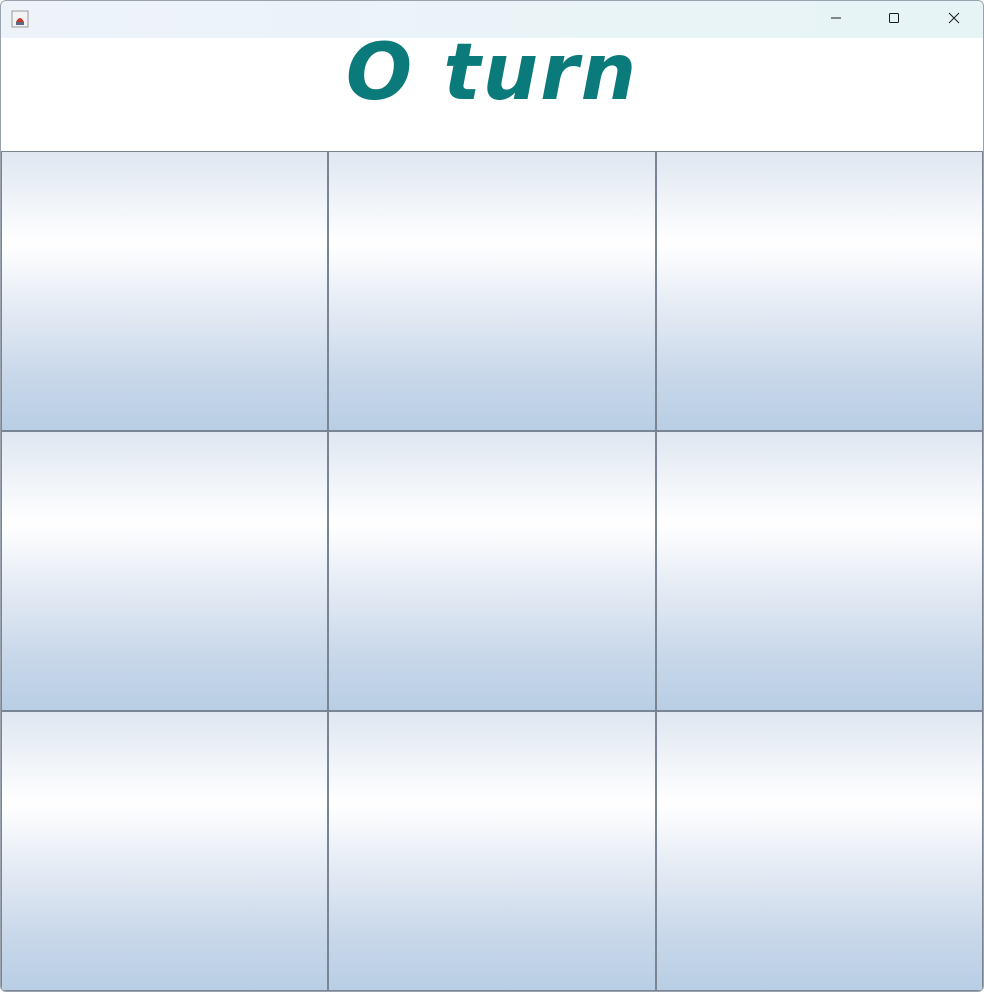  Describe the element at coordinates (836, 20) in the screenshot. I see `minimize-icon` at that location.